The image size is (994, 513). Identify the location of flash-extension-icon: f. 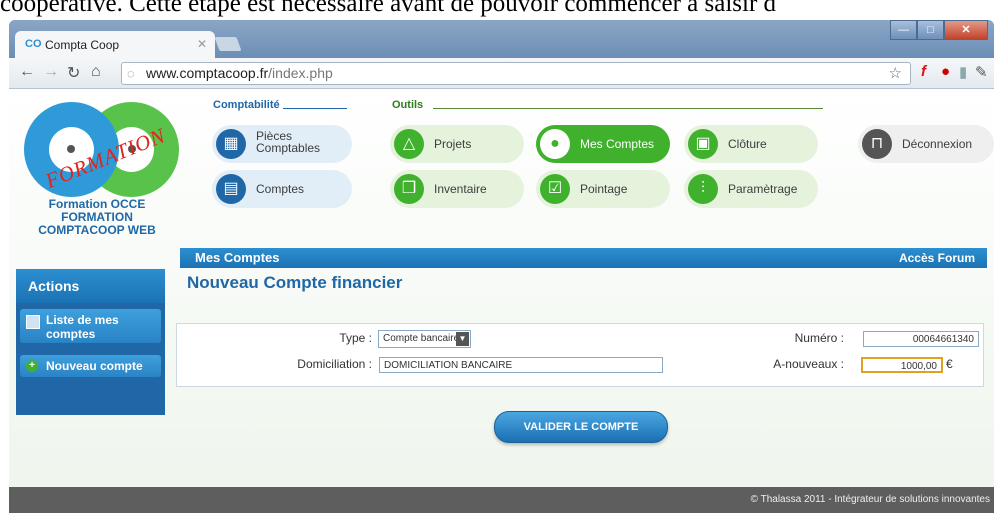
(923, 71).